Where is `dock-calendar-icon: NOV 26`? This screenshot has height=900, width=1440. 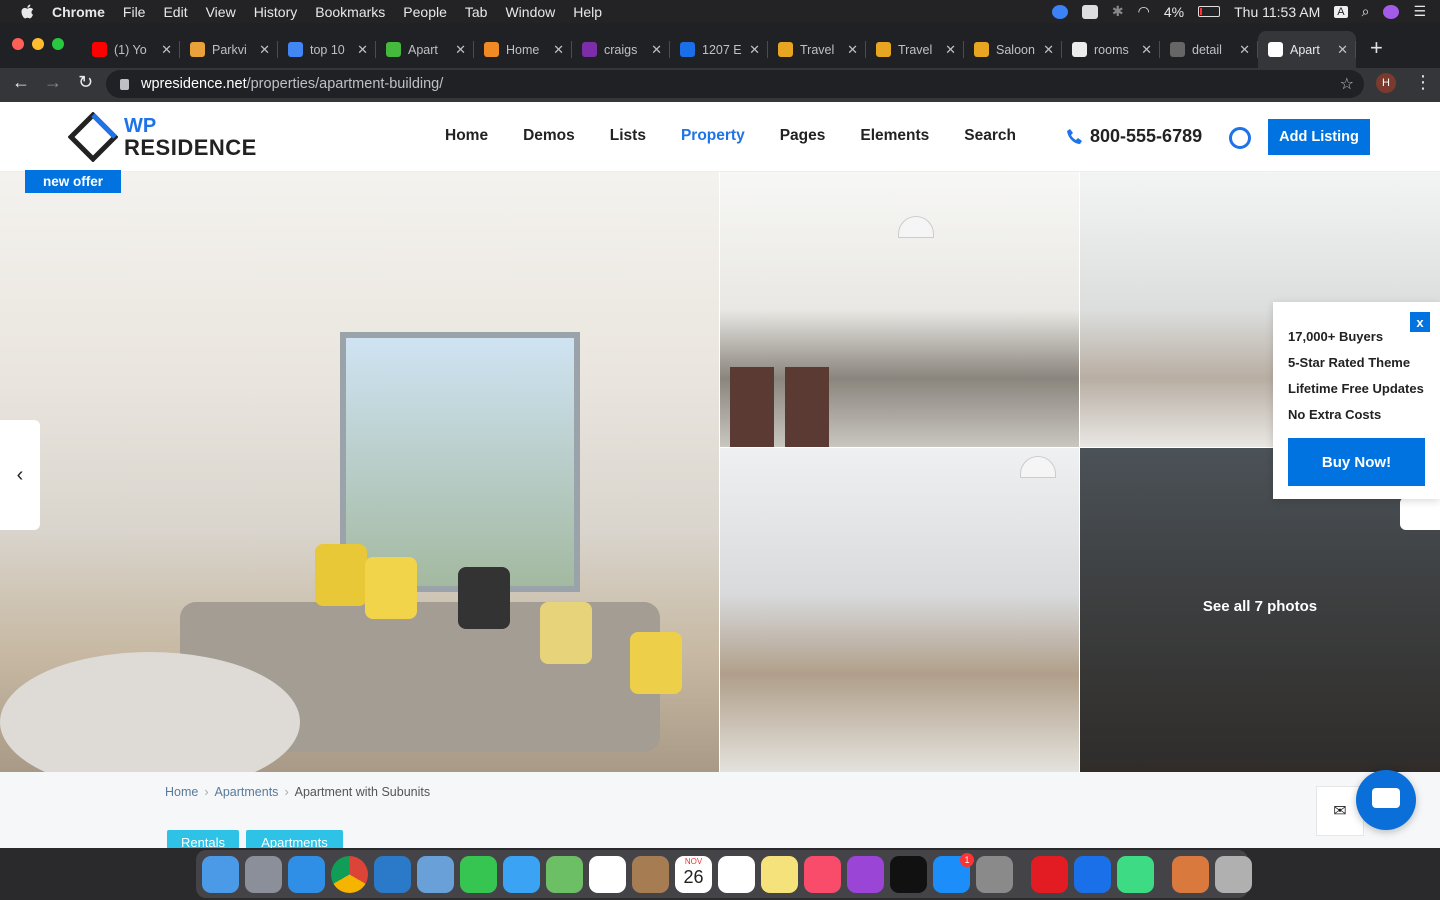
dock-calendar-icon: NOV 26 is located at coordinates (693, 874).